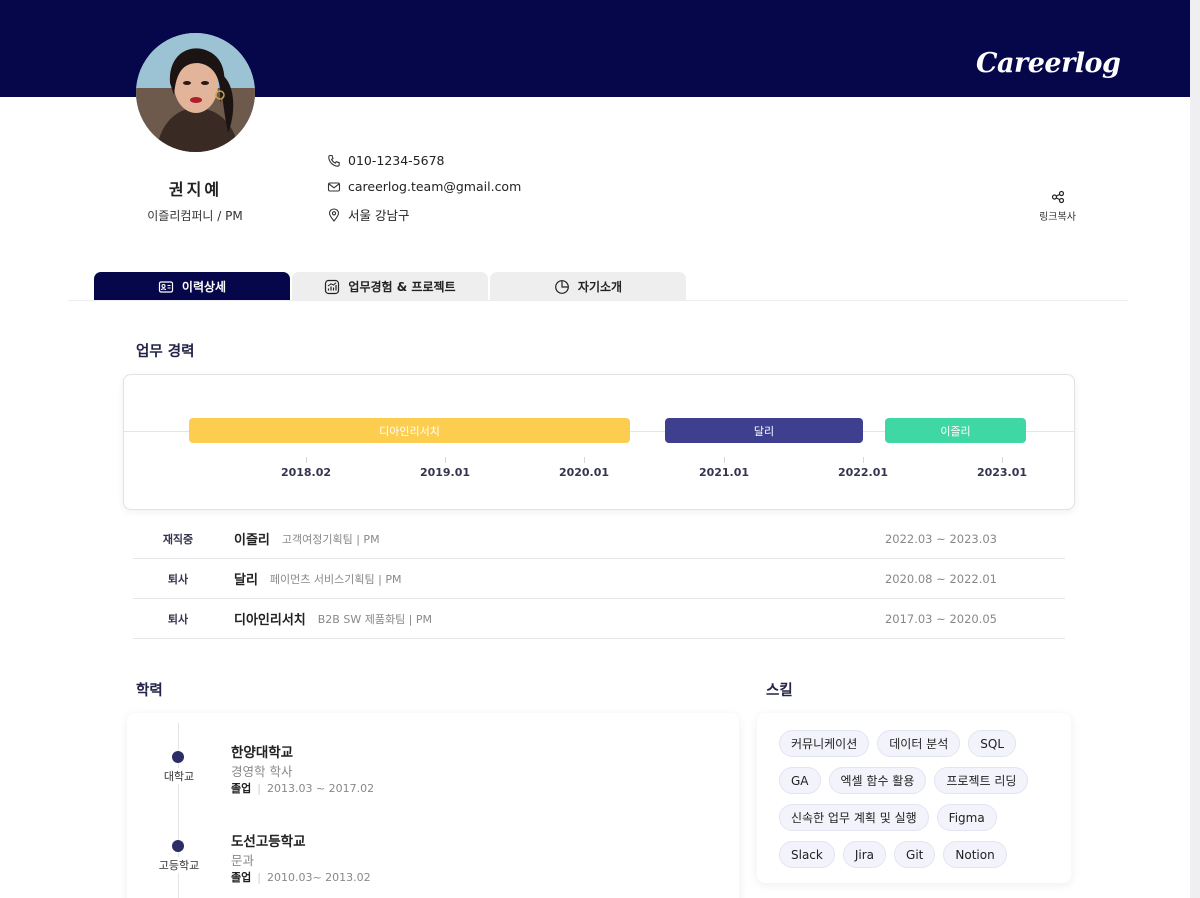 Image resolution: width=1200 pixels, height=898 pixels. Describe the element at coordinates (863, 472) in the screenshot. I see `timeline-tick-label: 2022.01` at that location.